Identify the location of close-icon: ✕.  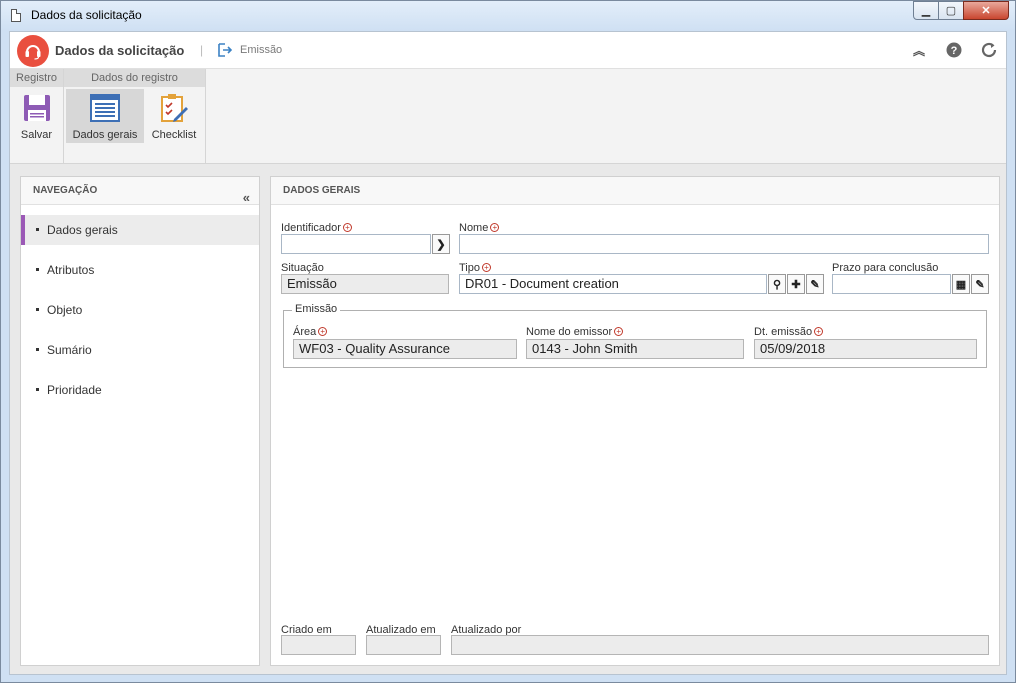
(986, 11).